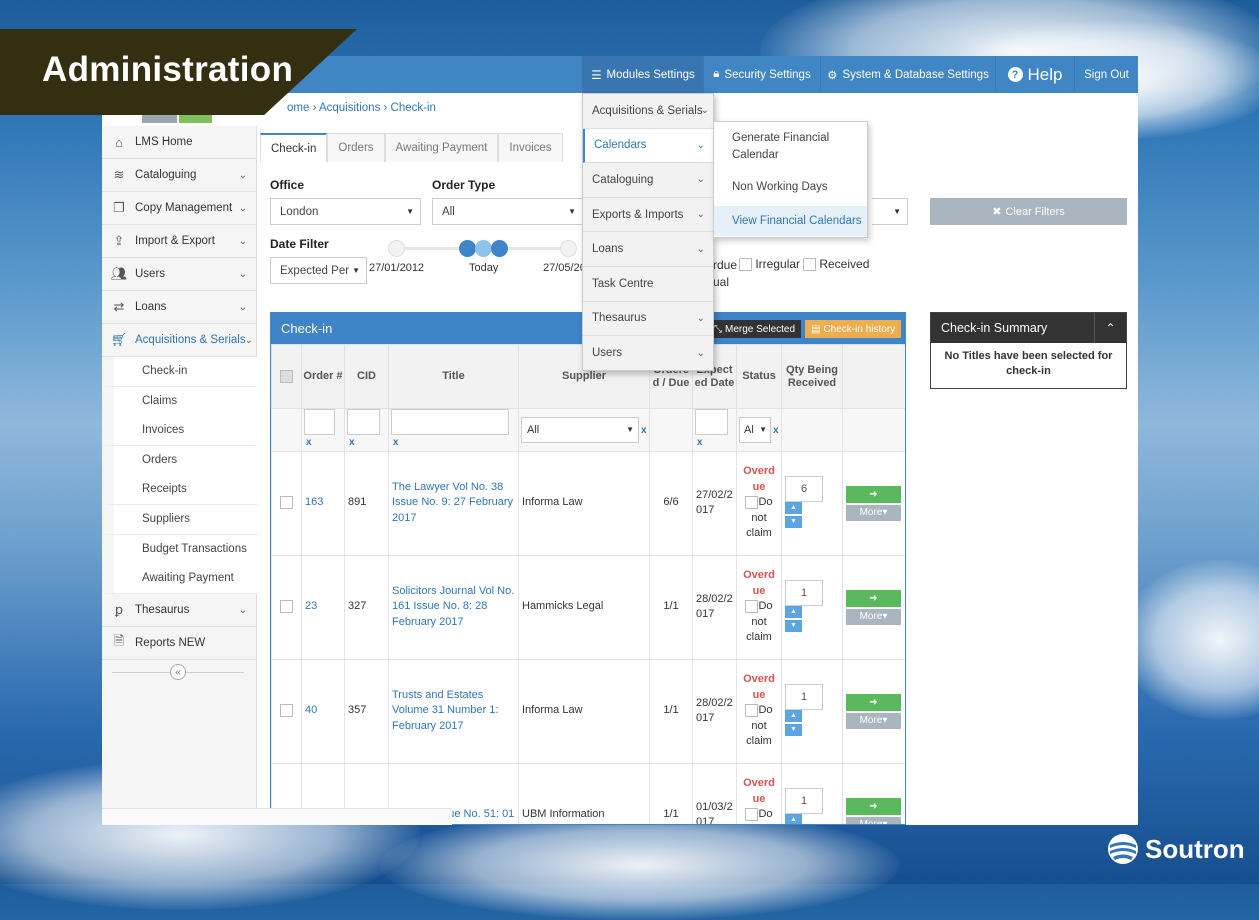  Describe the element at coordinates (179, 461) in the screenshot. I see `sidebar-subitem-orders: Orders` at that location.